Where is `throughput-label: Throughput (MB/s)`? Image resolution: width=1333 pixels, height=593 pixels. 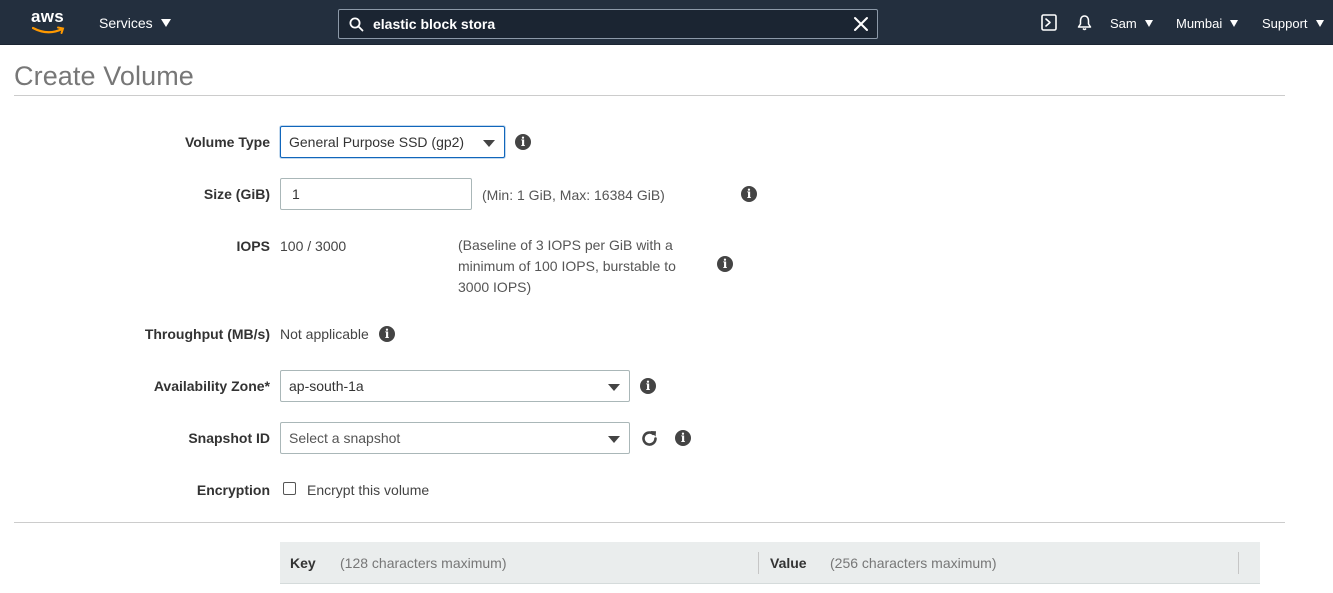 throughput-label: Throughput (MB/s) is located at coordinates (207, 334).